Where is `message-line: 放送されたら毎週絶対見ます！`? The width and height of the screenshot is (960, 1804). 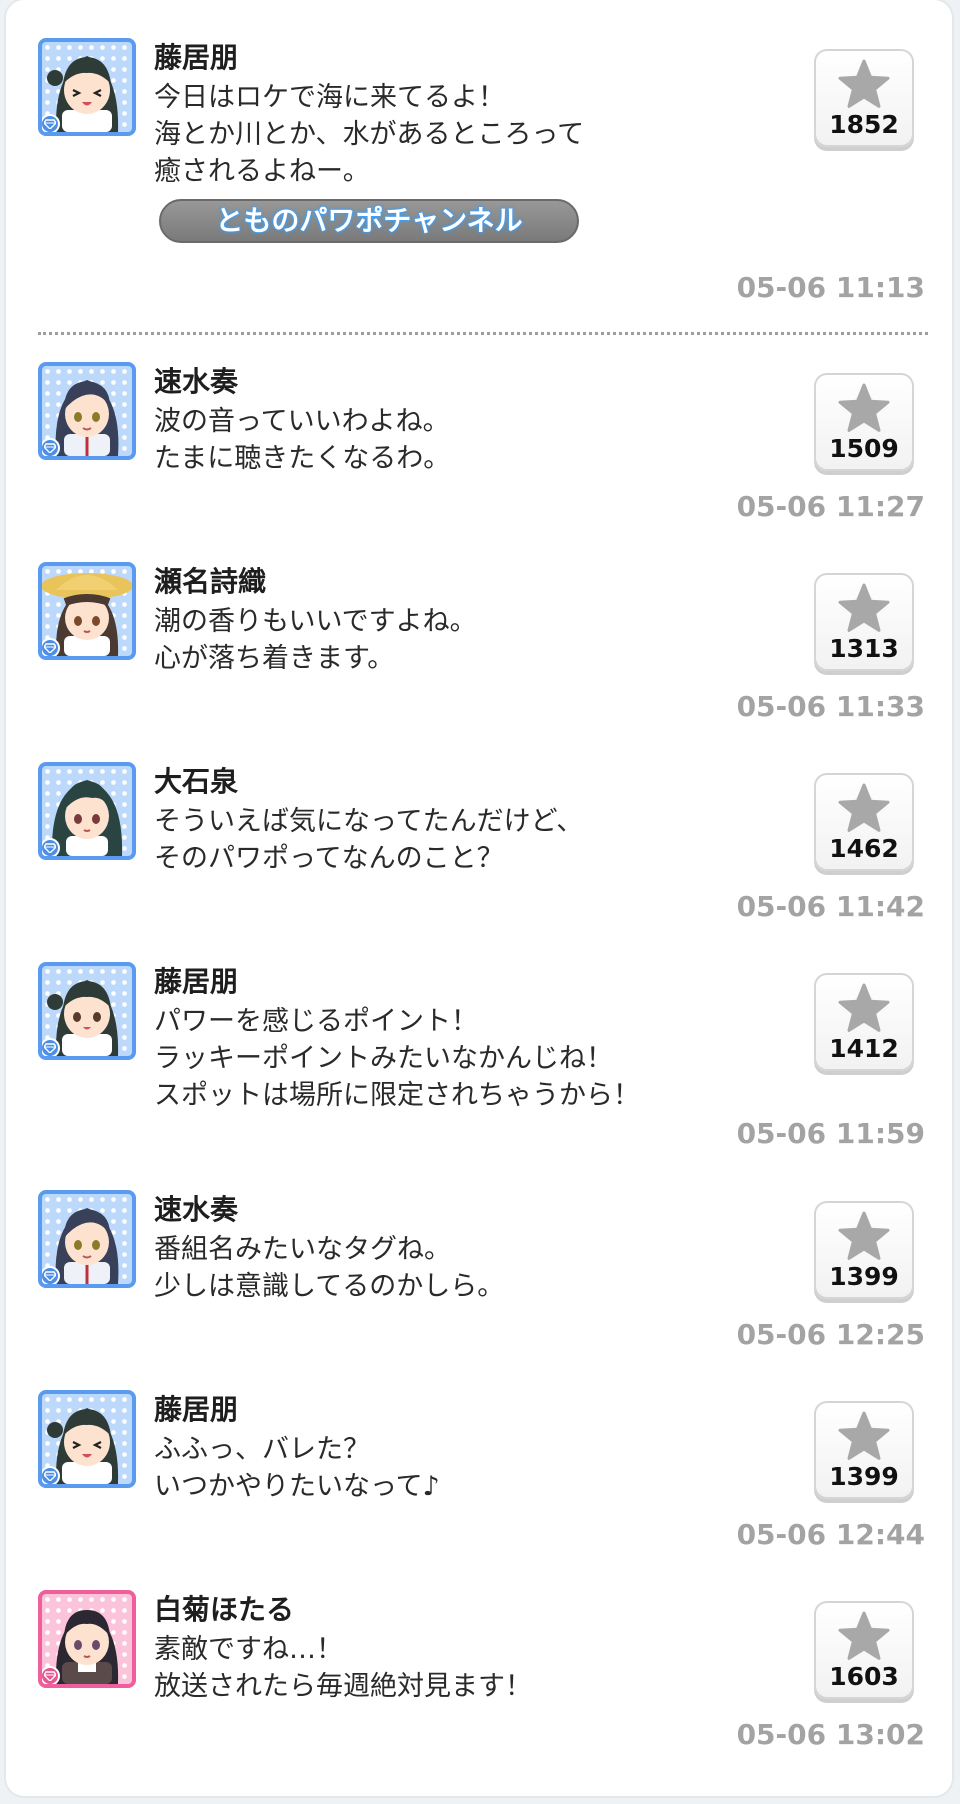 message-line: 放送されたら毎週絶対見ます！ is located at coordinates (343, 1686).